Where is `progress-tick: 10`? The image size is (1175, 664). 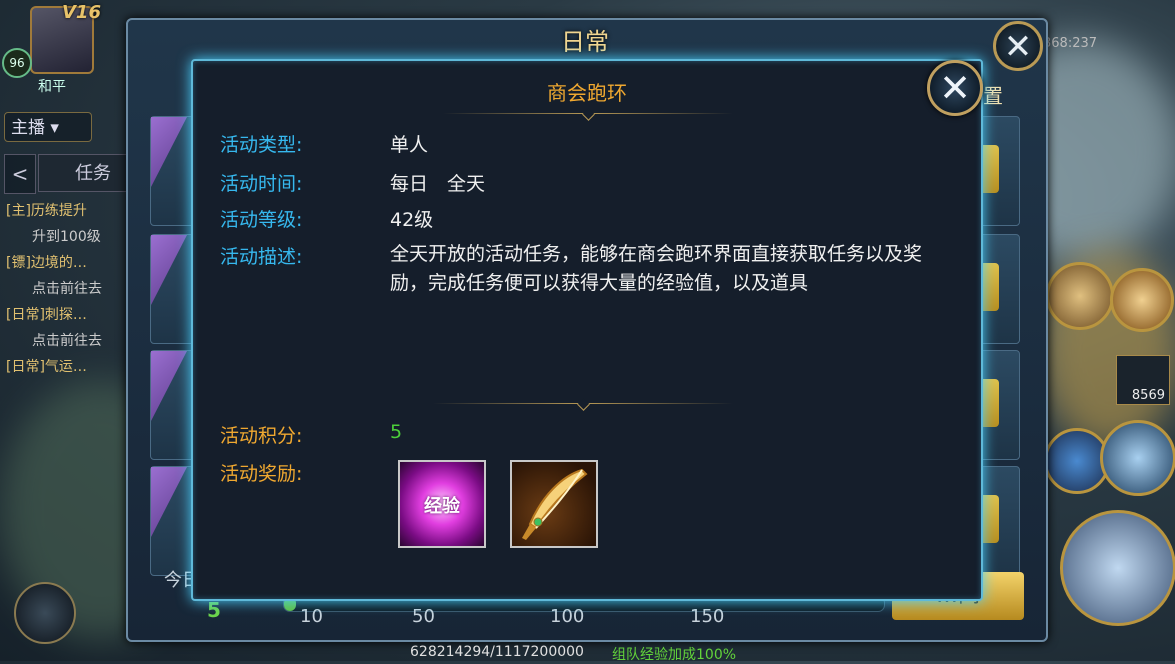
progress-tick: 10 is located at coordinates (311, 616).